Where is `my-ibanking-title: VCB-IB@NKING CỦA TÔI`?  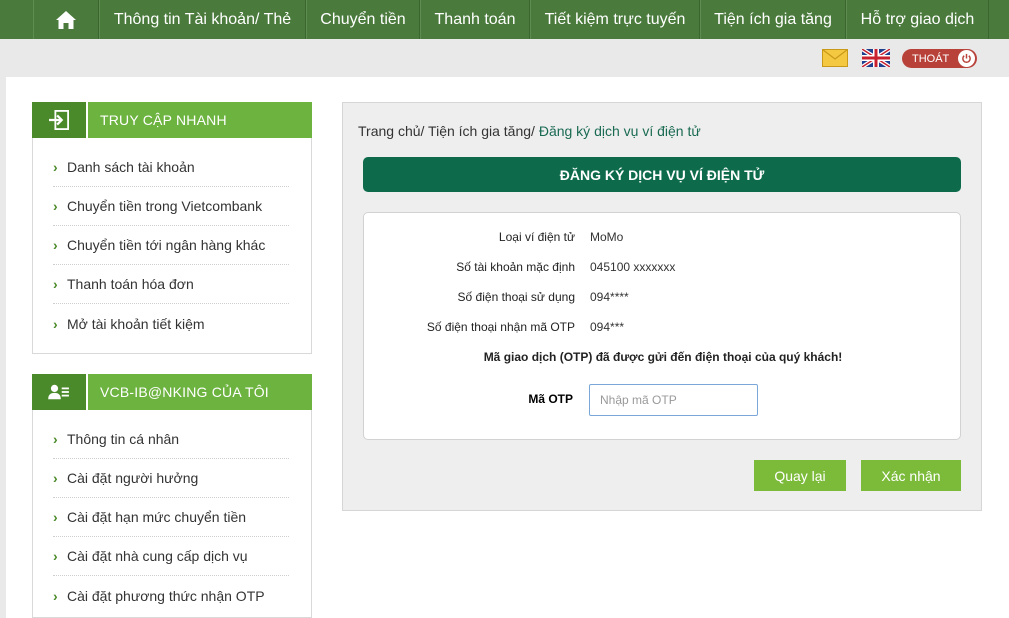
my-ibanking-title: VCB-IB@NKING CỦA TÔI is located at coordinates (184, 392).